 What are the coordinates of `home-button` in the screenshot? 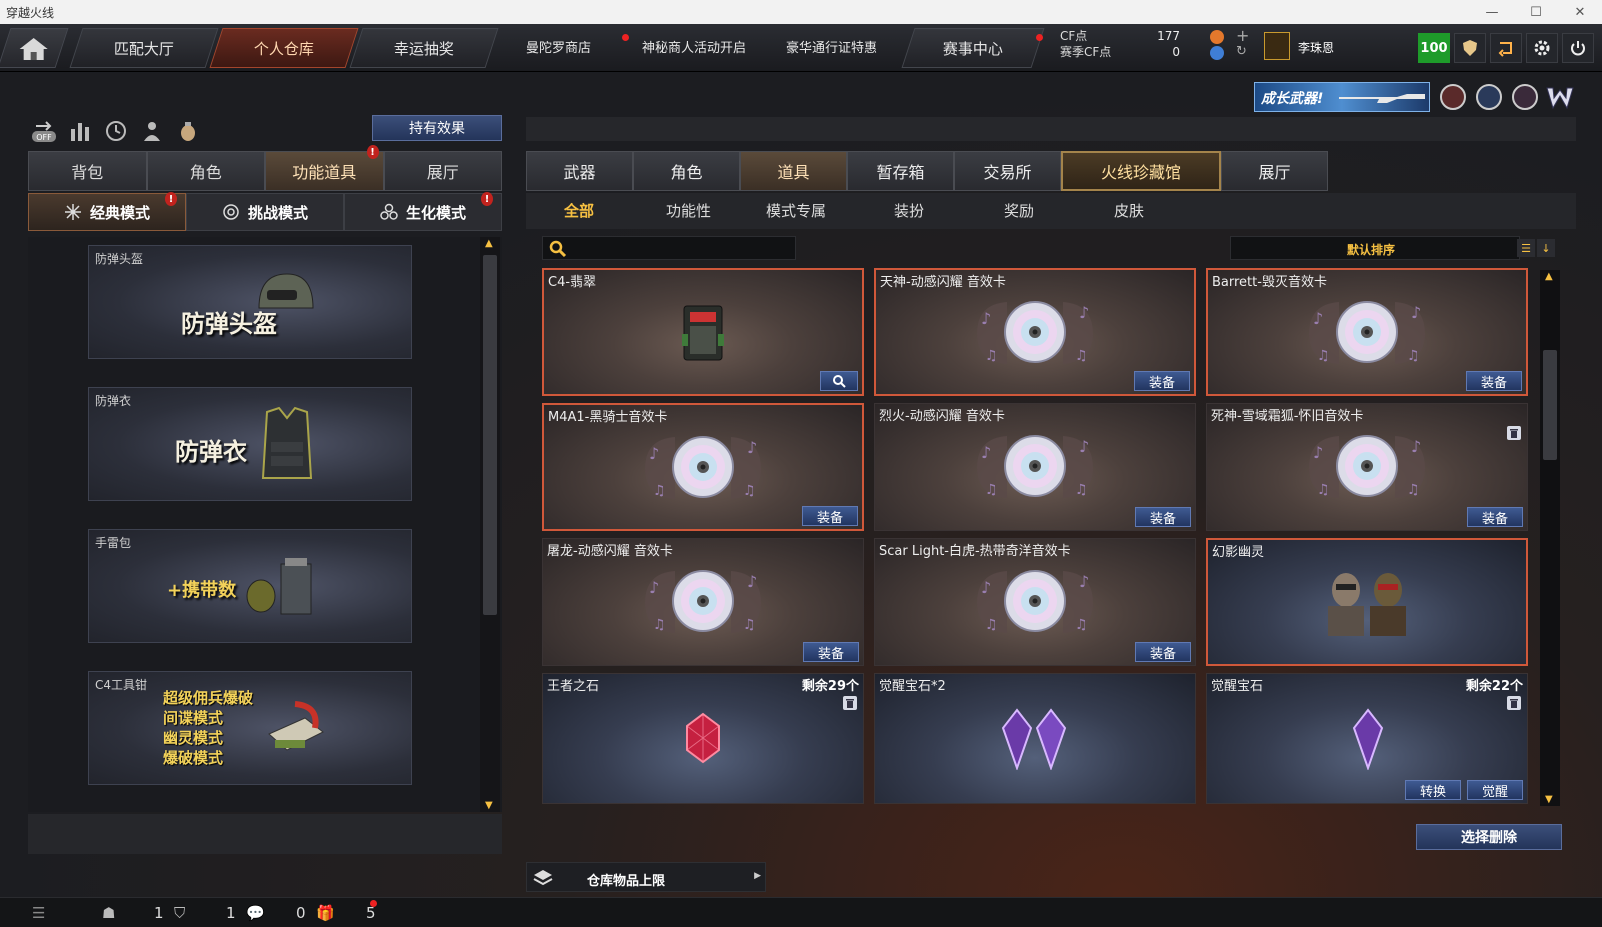 It's located at (34, 48).